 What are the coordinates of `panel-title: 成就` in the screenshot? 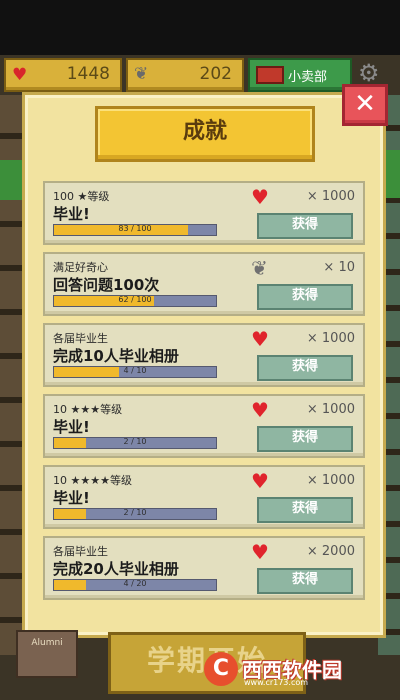 It's located at (204, 131).